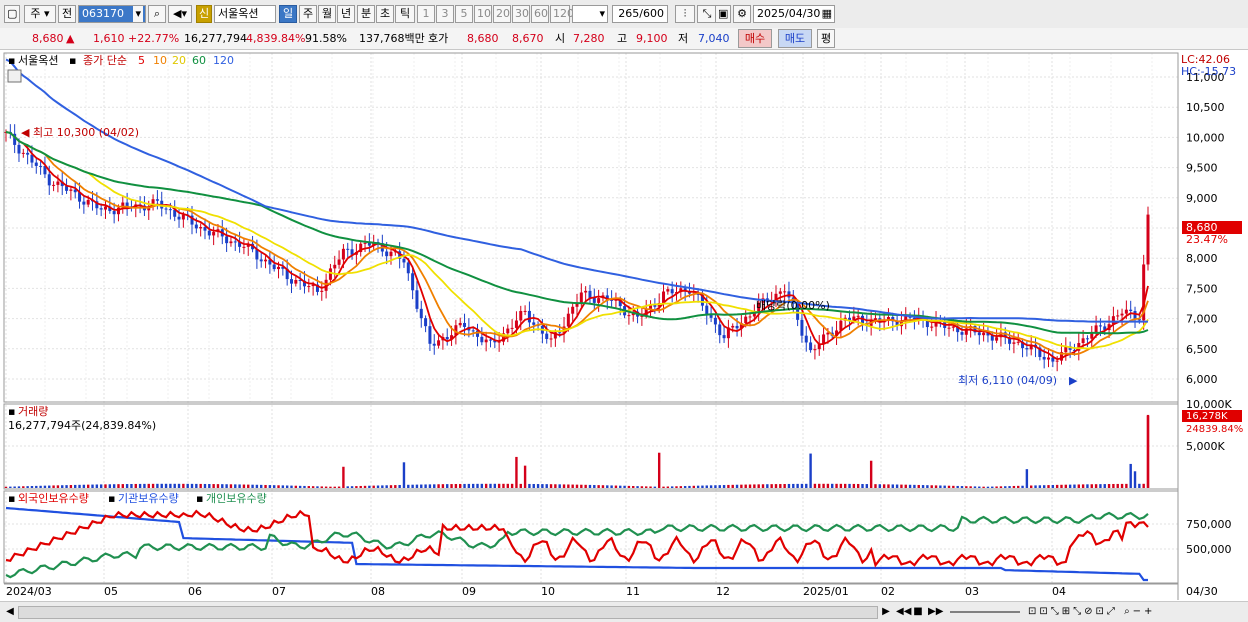 Image resolution: width=1248 pixels, height=622 pixels. I want to click on buy-button: 매수, so click(755, 38).